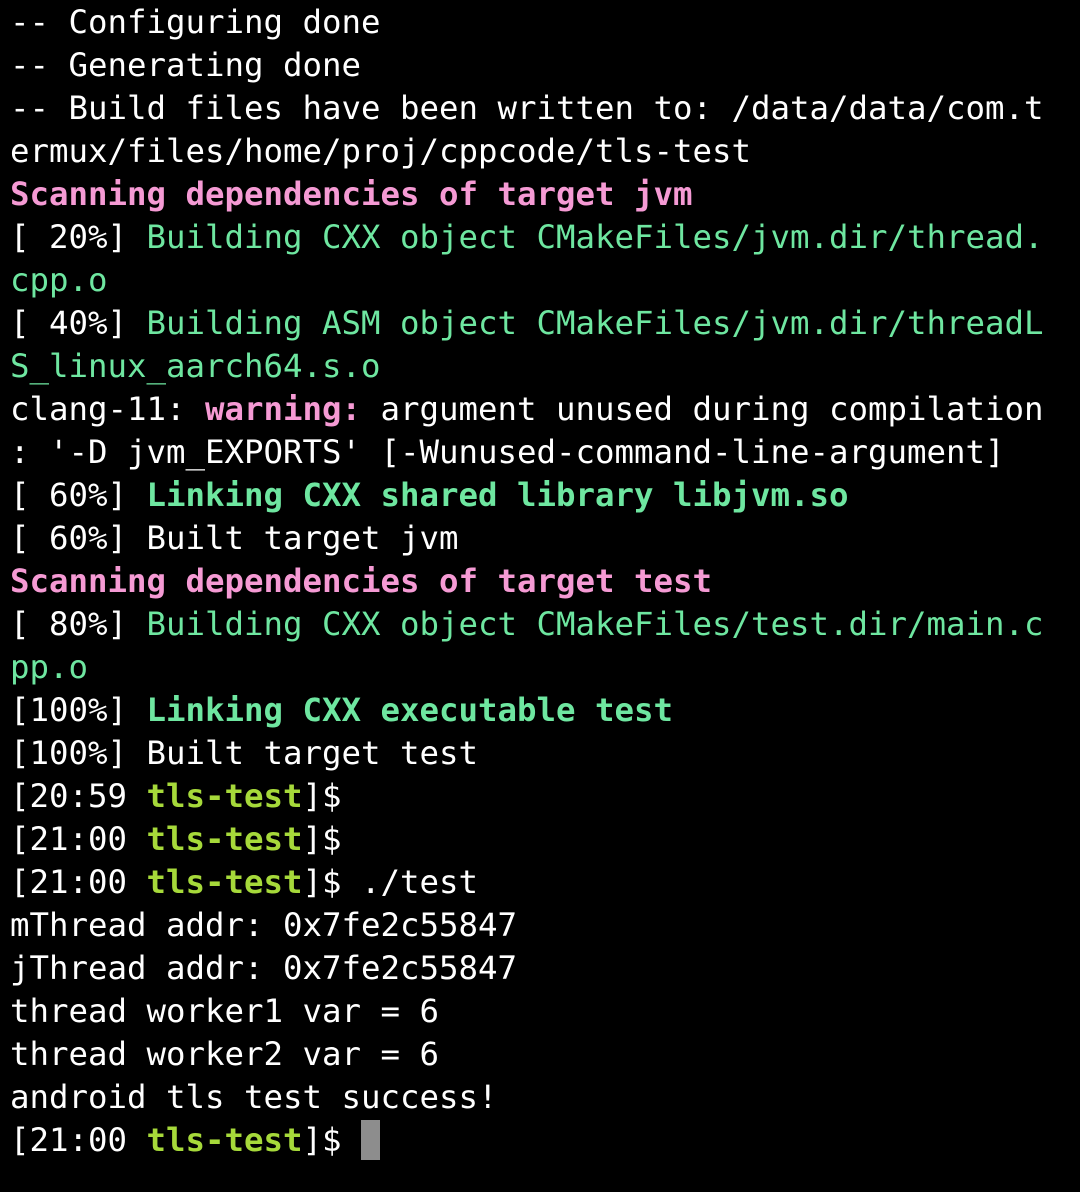  What do you see at coordinates (234, 538) in the screenshot?
I see `terminal-text: [ 60%] Built target jvm` at bounding box center [234, 538].